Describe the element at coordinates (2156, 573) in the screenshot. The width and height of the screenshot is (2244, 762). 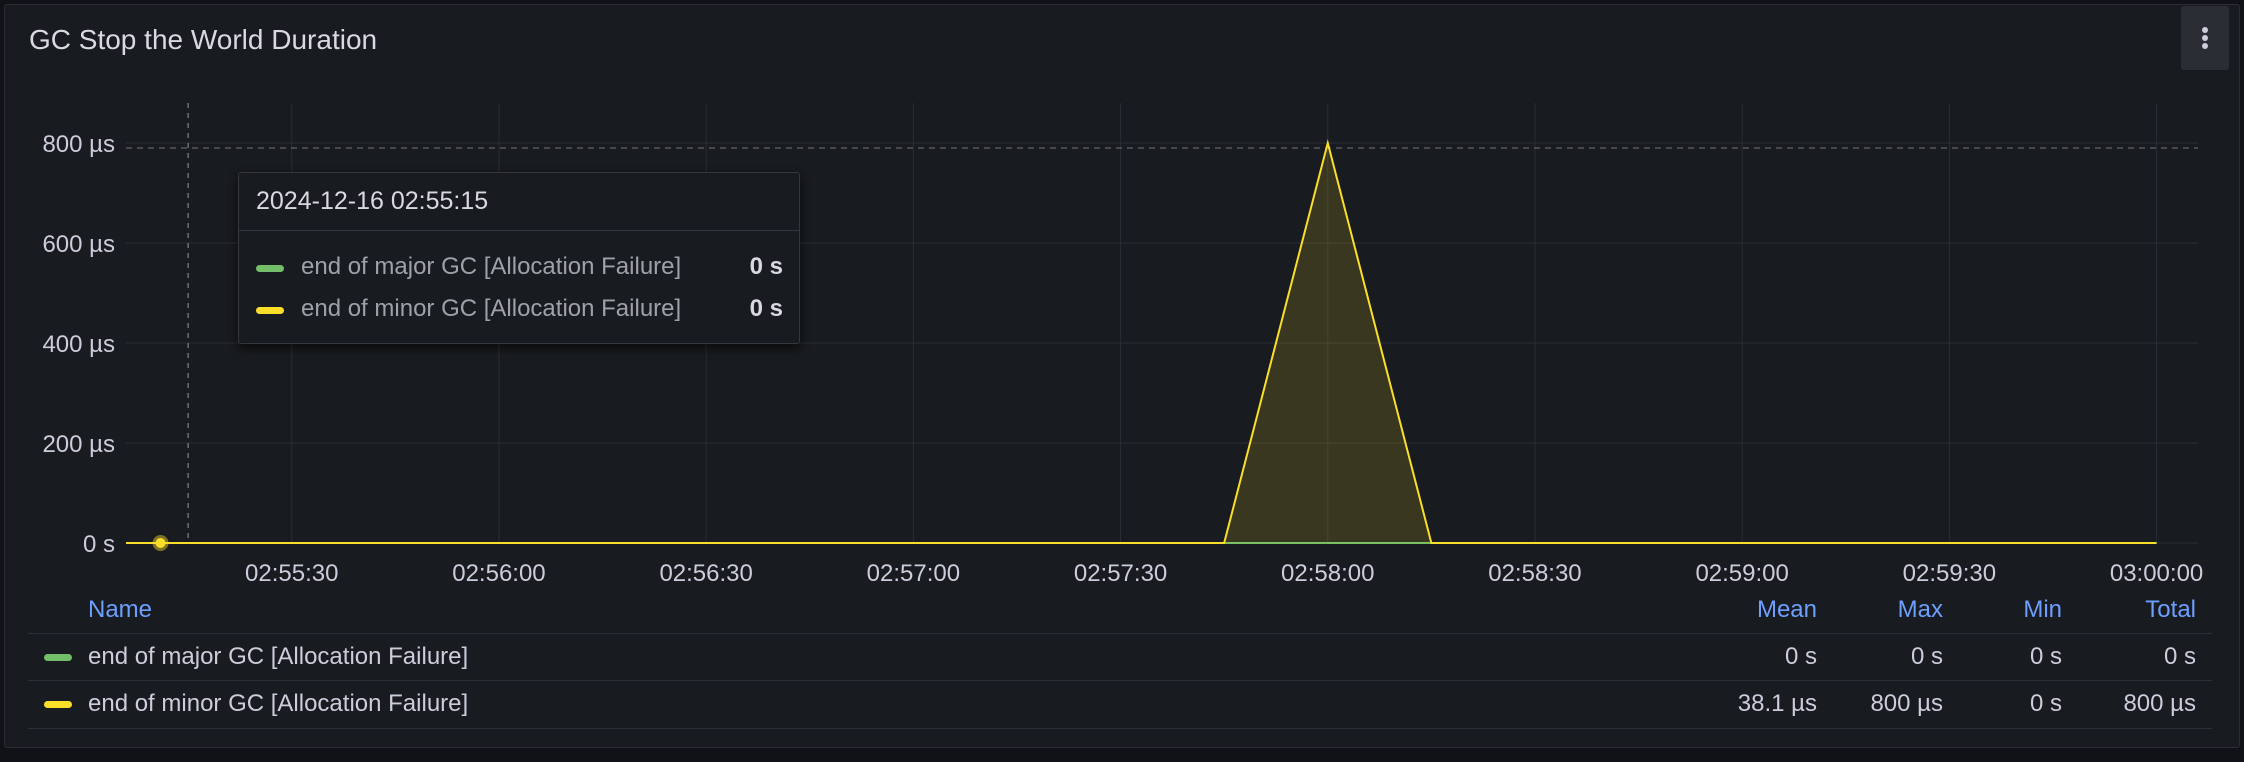
I see `x-tick-label: 03:00:00` at that location.